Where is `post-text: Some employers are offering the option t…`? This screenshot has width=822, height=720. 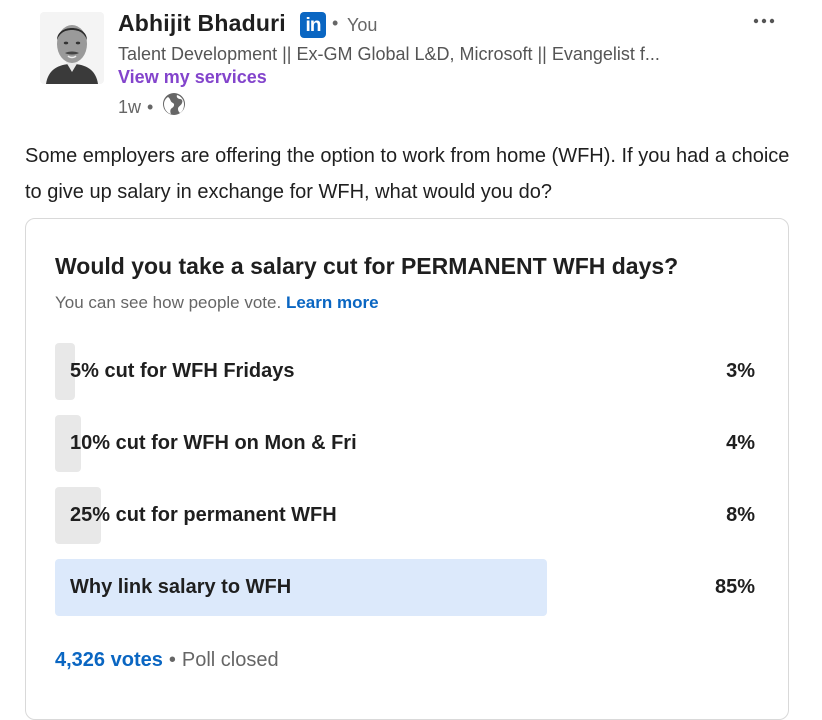
post-text: Some employers are offering the option t… is located at coordinates (407, 174).